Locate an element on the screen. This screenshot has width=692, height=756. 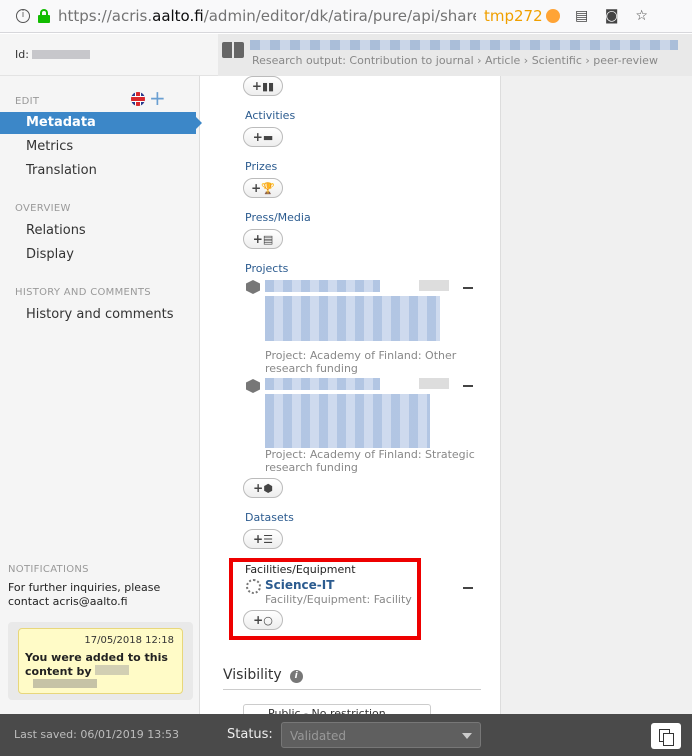
visibility-divider is located at coordinates (352, 689).